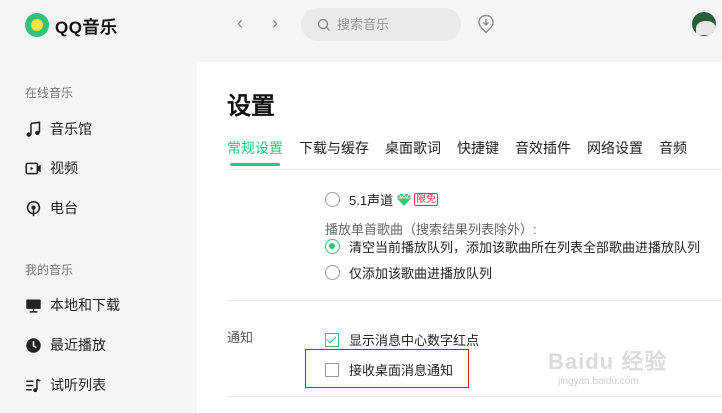 The height and width of the screenshot is (413, 722). I want to click on back-button: ‹, so click(240, 23).